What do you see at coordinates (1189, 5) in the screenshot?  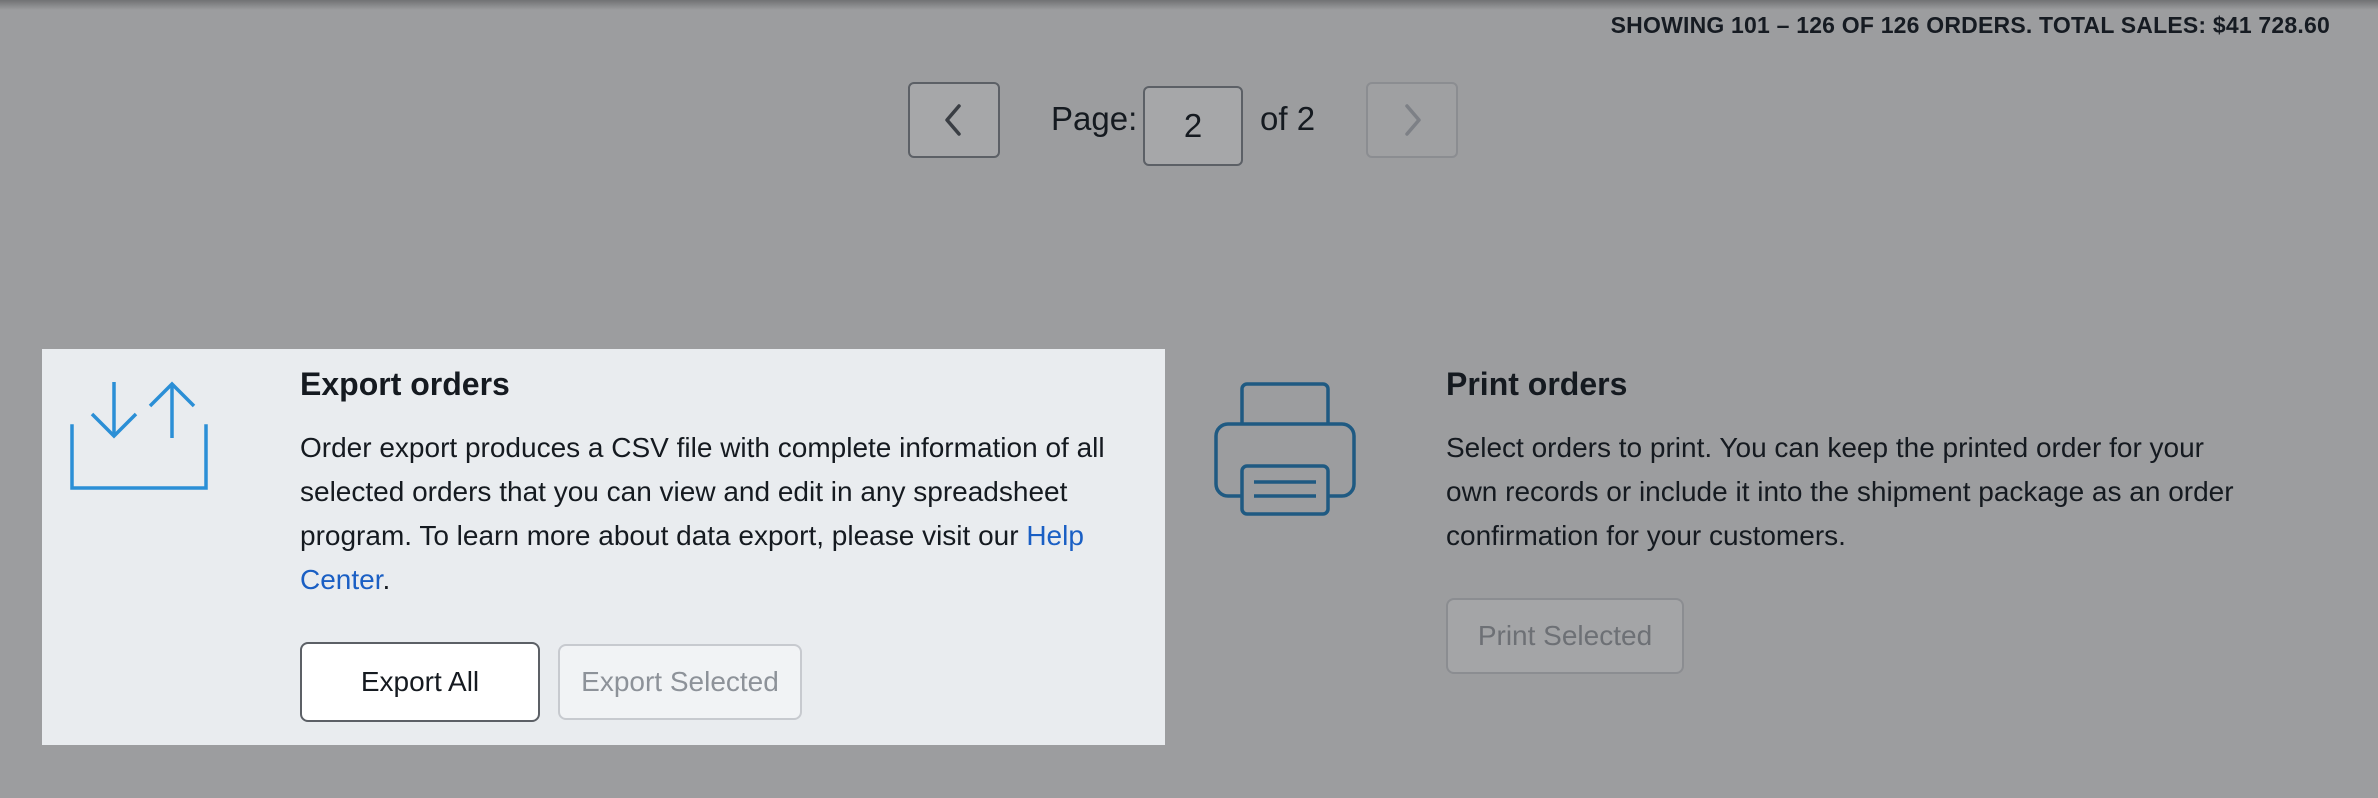 I see `header-shadow` at bounding box center [1189, 5].